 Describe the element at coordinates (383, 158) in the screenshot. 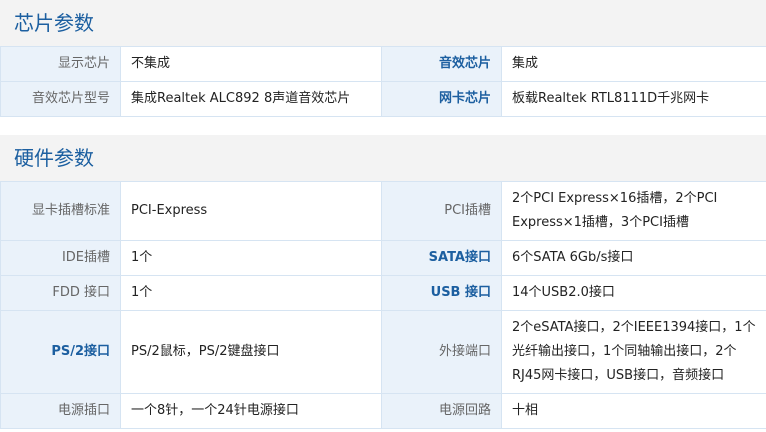

I see `hardware-params-header: 硬件参数` at that location.